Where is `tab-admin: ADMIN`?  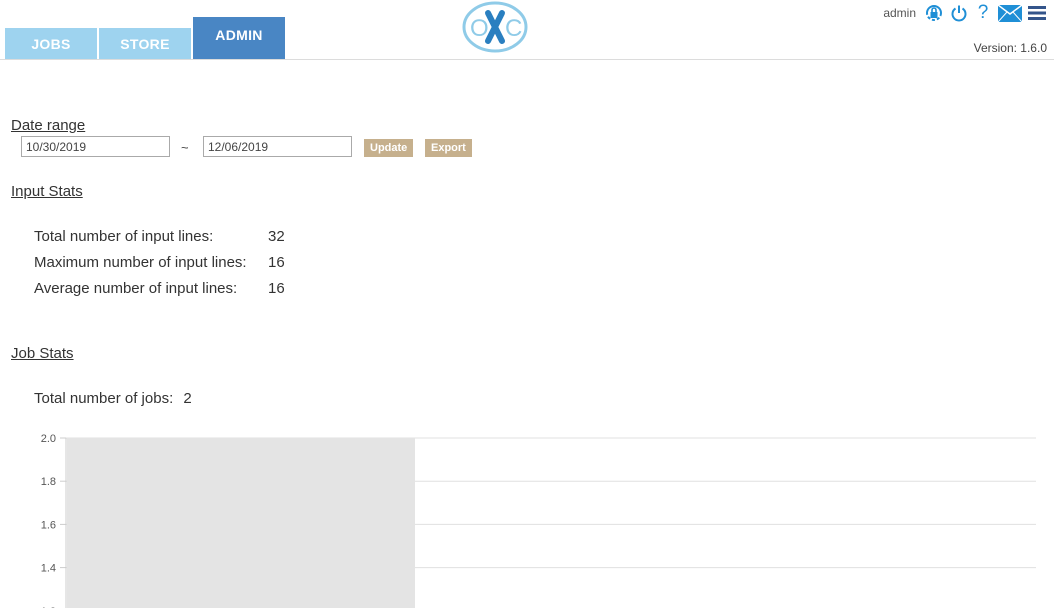 tab-admin: ADMIN is located at coordinates (239, 38).